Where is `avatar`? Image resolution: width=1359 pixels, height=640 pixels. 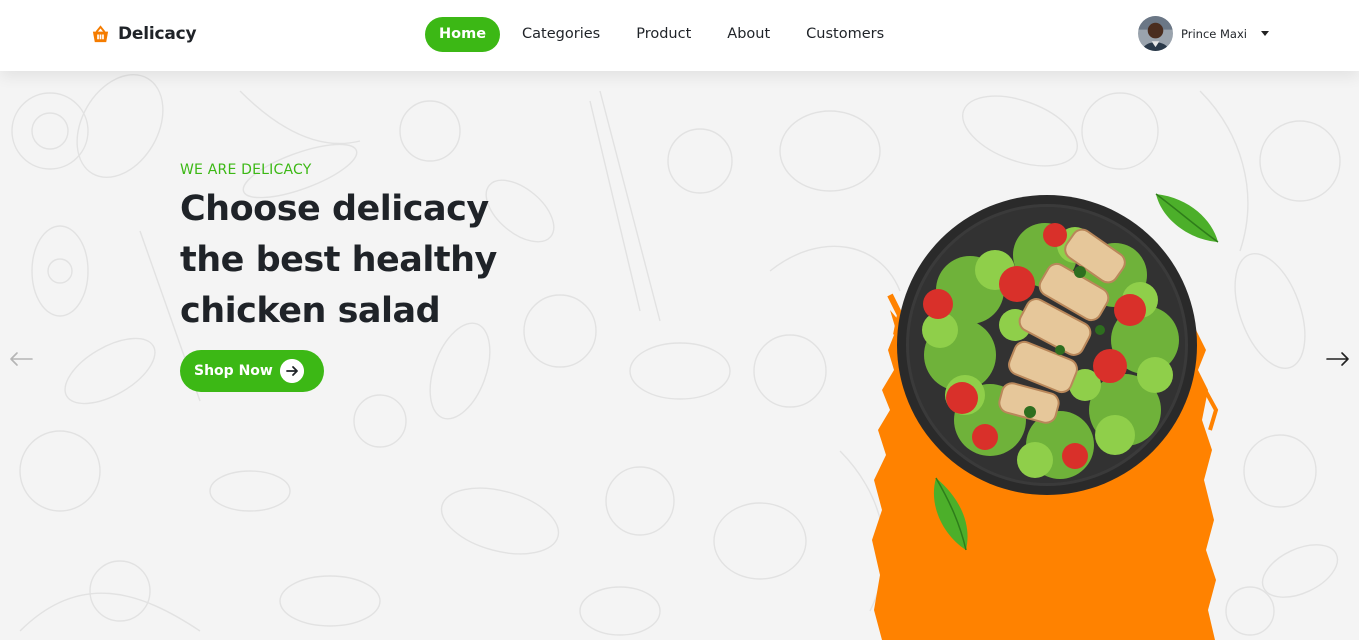 avatar is located at coordinates (1155, 33).